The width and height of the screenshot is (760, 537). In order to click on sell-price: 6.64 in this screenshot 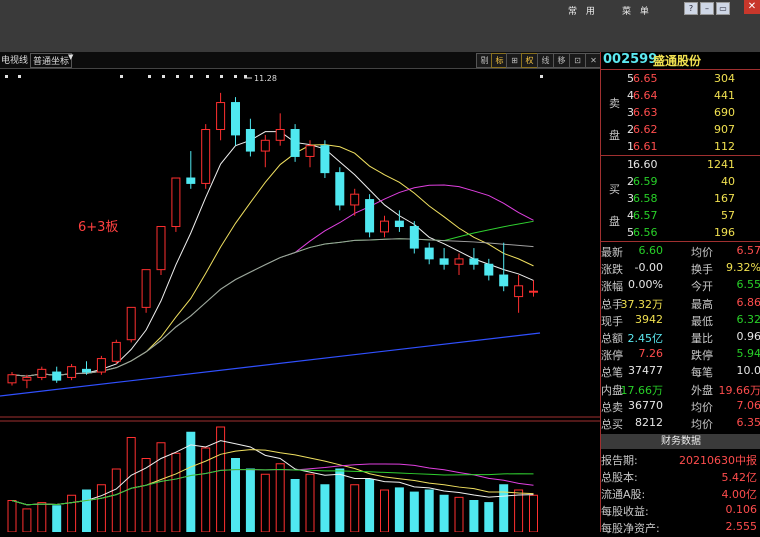, I will do `click(645, 95)`.